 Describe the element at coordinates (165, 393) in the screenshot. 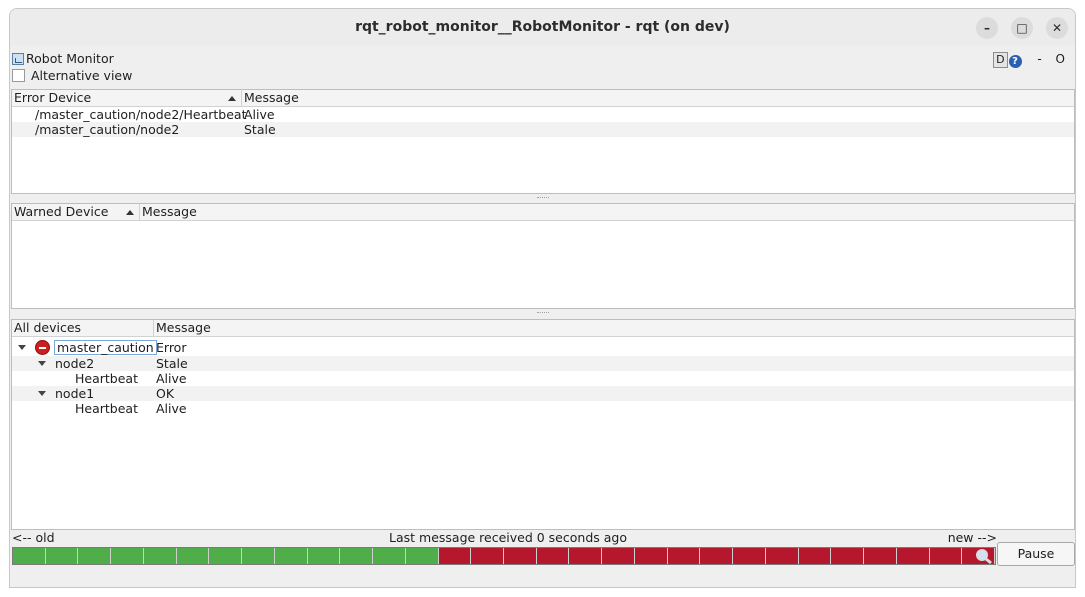

I see `message-cell: OK` at that location.